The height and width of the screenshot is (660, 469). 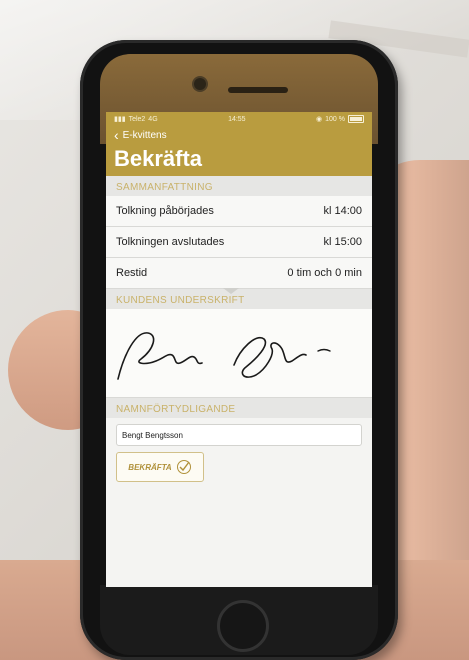 What do you see at coordinates (239, 211) in the screenshot?
I see `summary-row-start: Tolkning påbörjades kl 14:00` at bounding box center [239, 211].